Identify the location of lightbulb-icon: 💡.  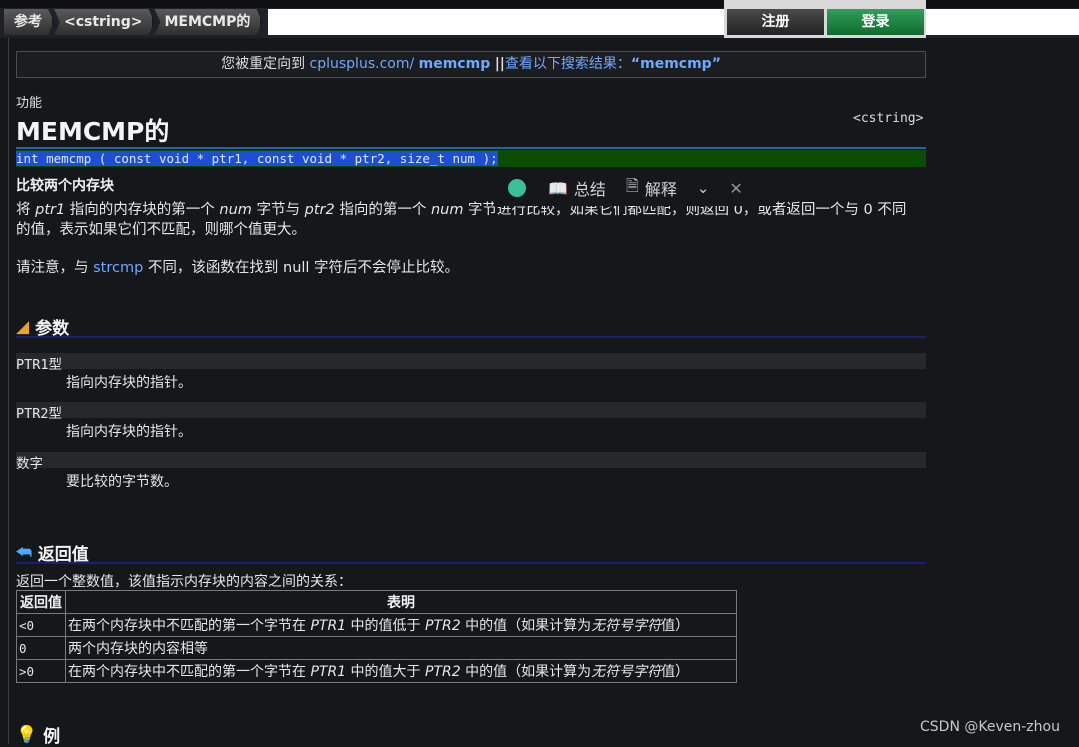
(27, 734).